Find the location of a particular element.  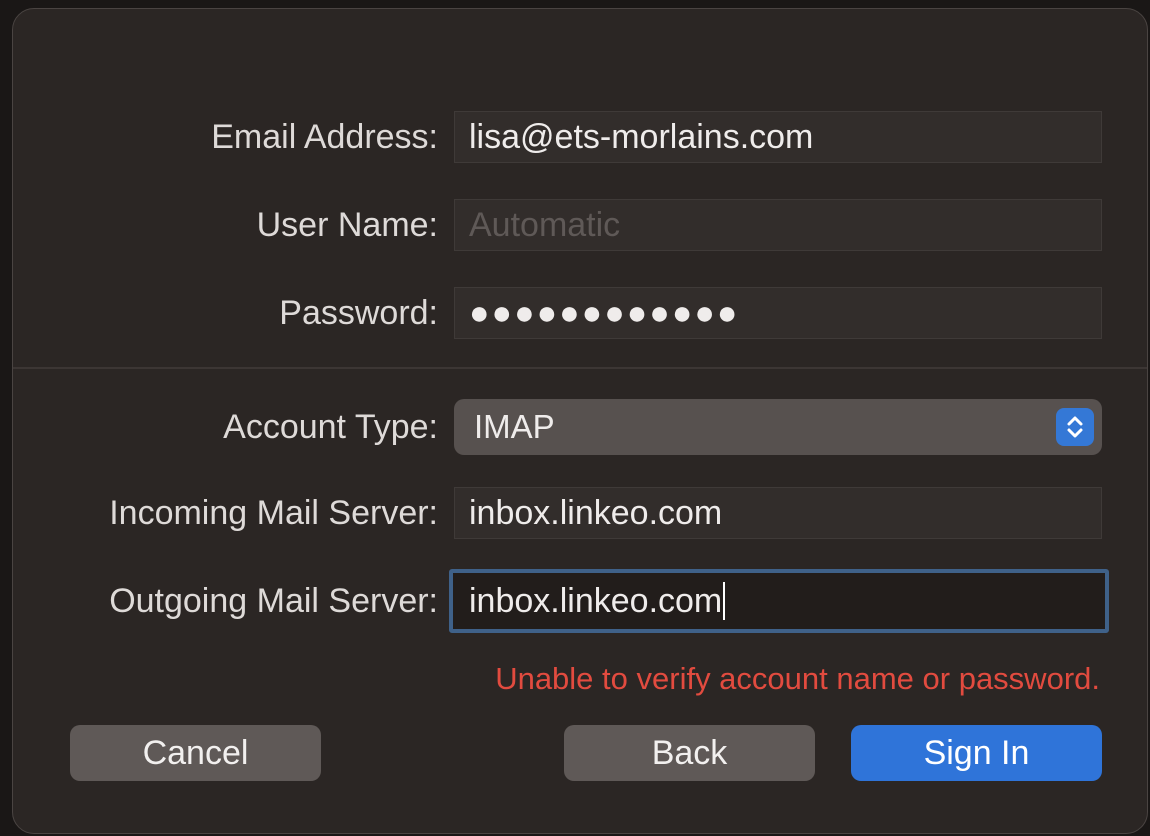

account-type-select: IMAP is located at coordinates (778, 427).